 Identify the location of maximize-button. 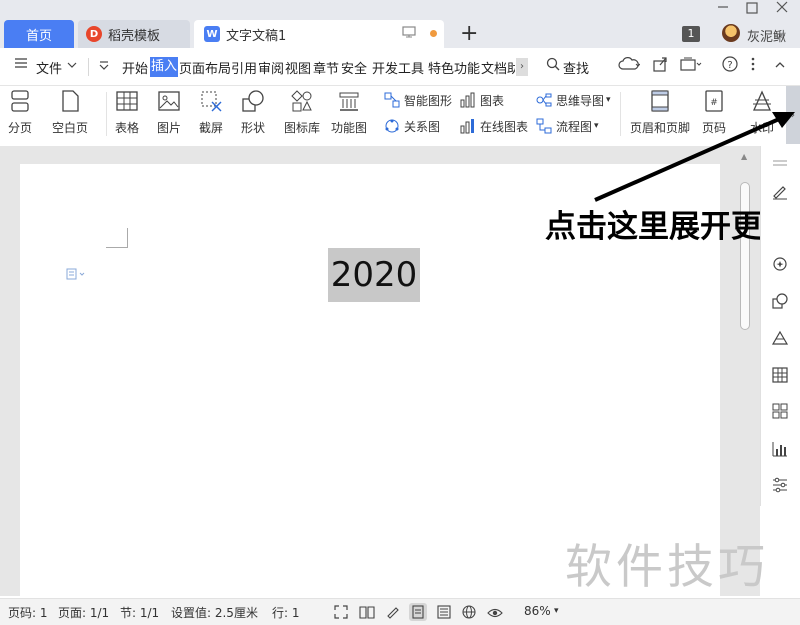
(752, 10).